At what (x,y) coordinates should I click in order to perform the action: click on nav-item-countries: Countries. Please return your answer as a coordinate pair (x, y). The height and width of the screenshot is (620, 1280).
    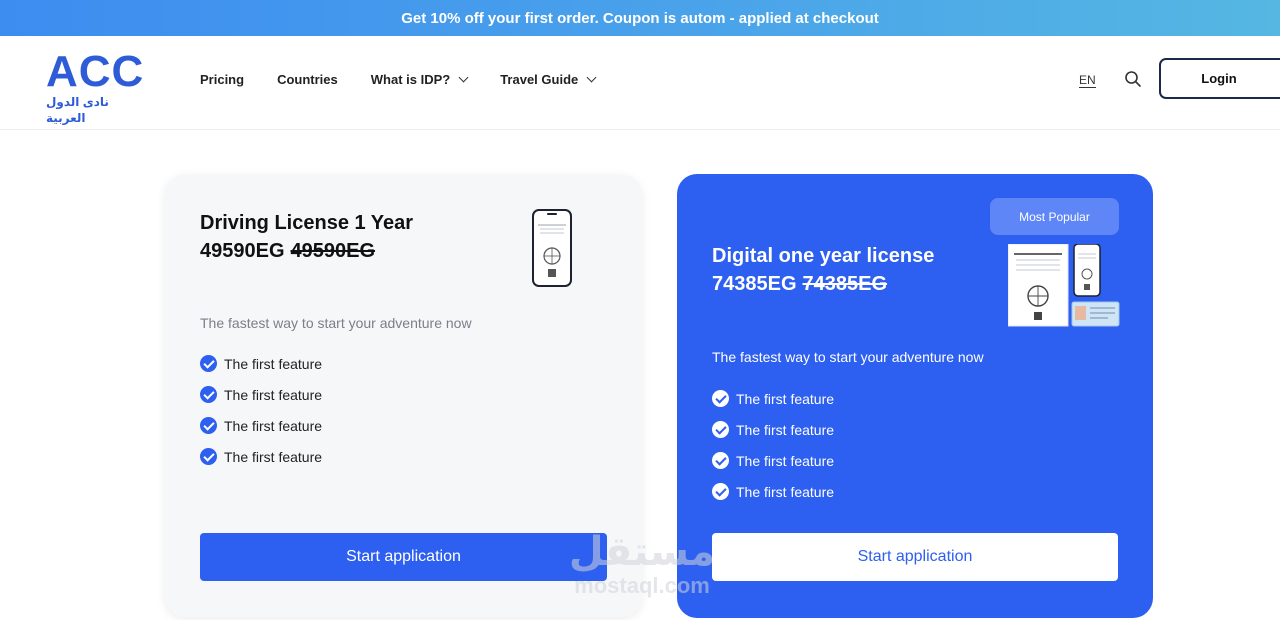
    Looking at the image, I should click on (307, 79).